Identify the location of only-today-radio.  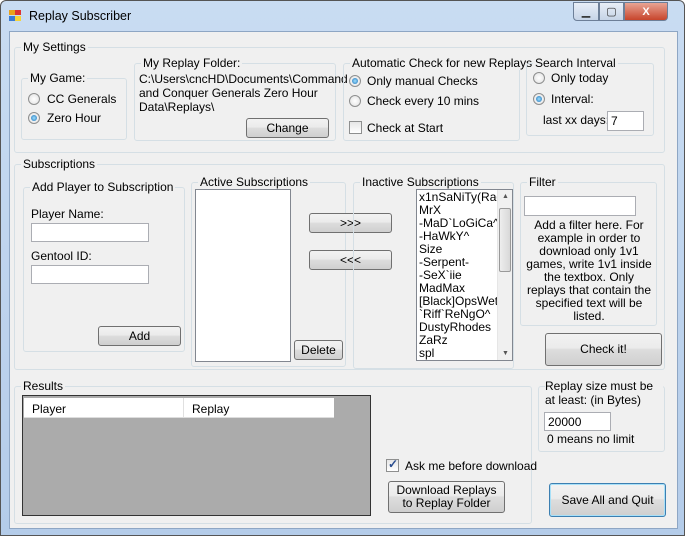
(539, 78).